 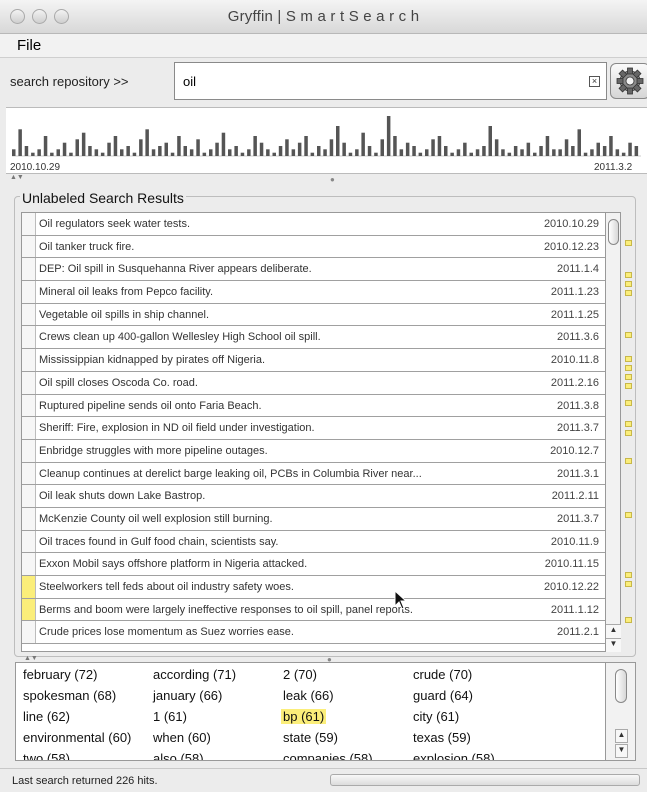 What do you see at coordinates (436, 716) in the screenshot?
I see `term-item: city (61)` at bounding box center [436, 716].